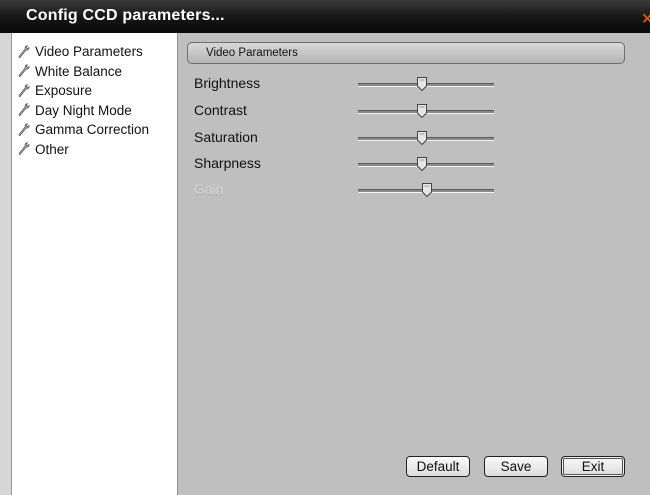 The height and width of the screenshot is (495, 650). Describe the element at coordinates (227, 83) in the screenshot. I see `brightness-label: Brightness` at that location.